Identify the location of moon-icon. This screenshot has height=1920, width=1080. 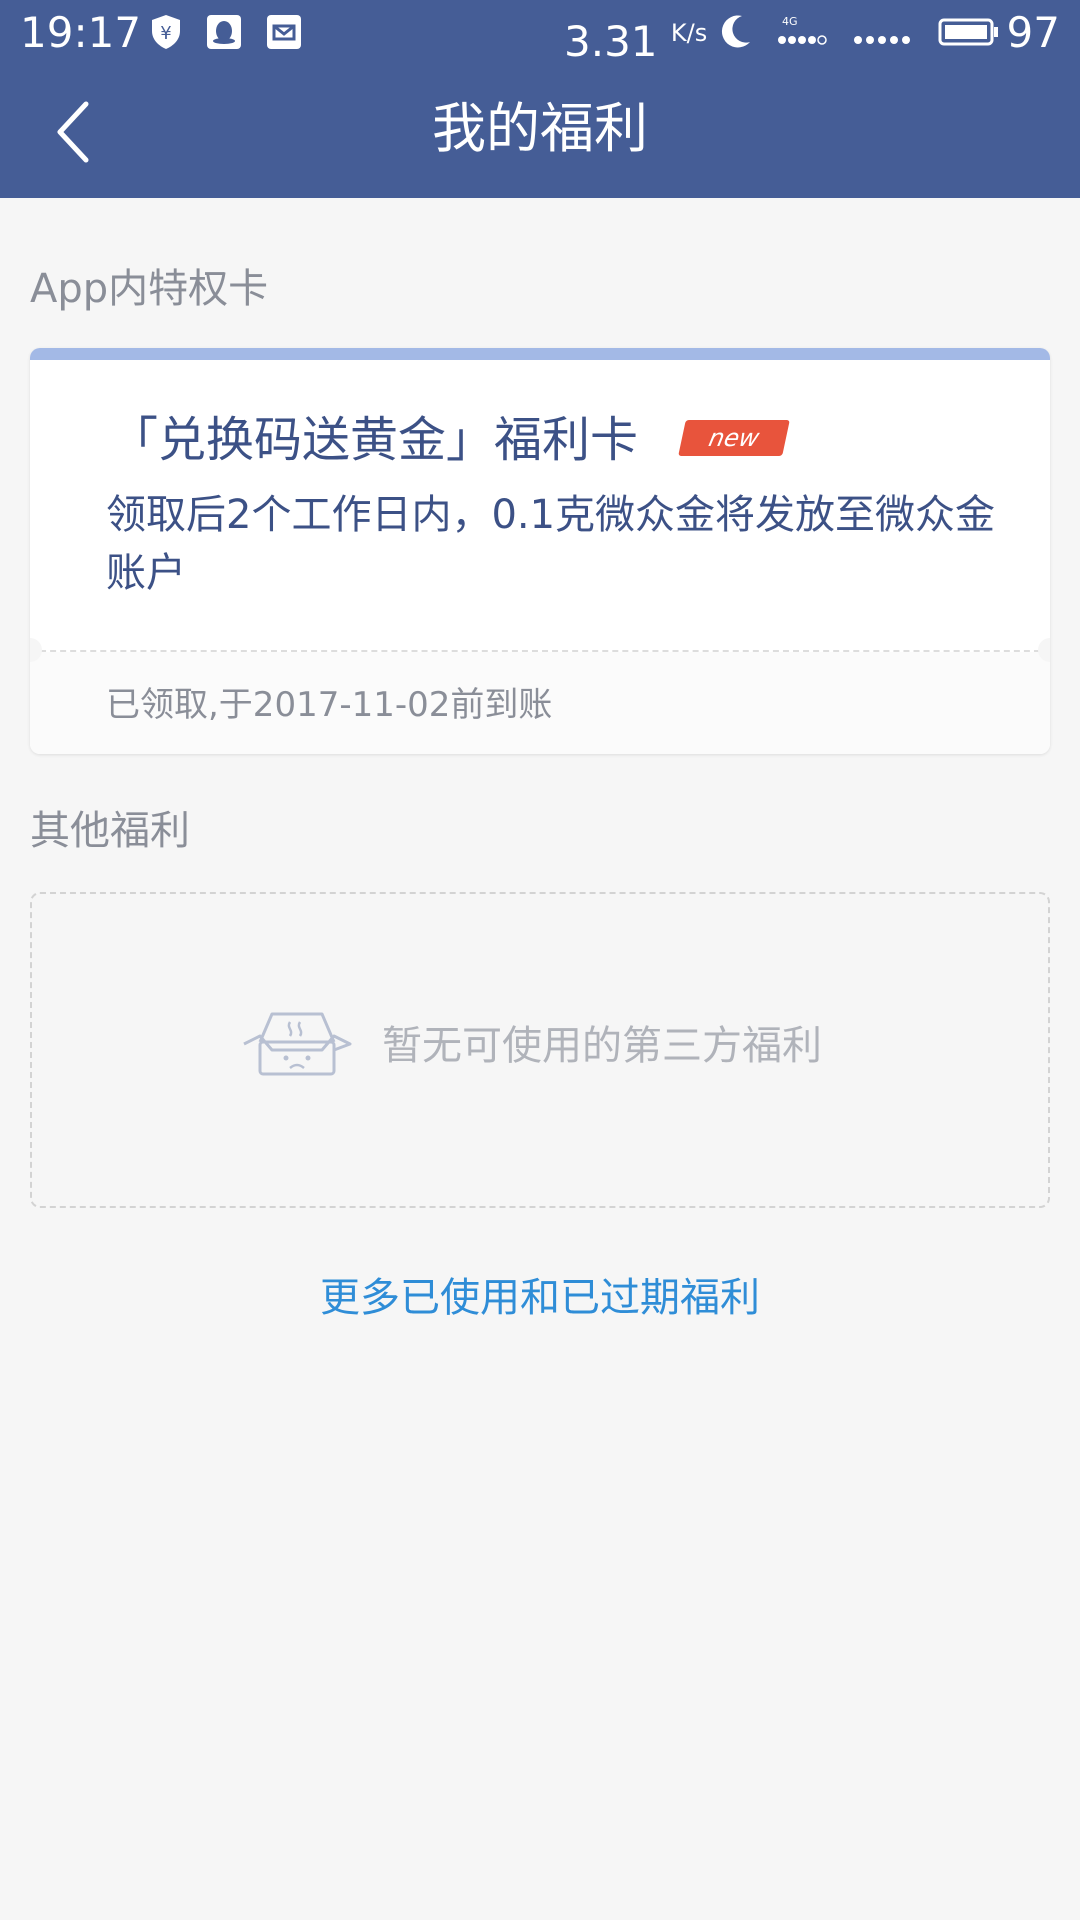
(736, 32).